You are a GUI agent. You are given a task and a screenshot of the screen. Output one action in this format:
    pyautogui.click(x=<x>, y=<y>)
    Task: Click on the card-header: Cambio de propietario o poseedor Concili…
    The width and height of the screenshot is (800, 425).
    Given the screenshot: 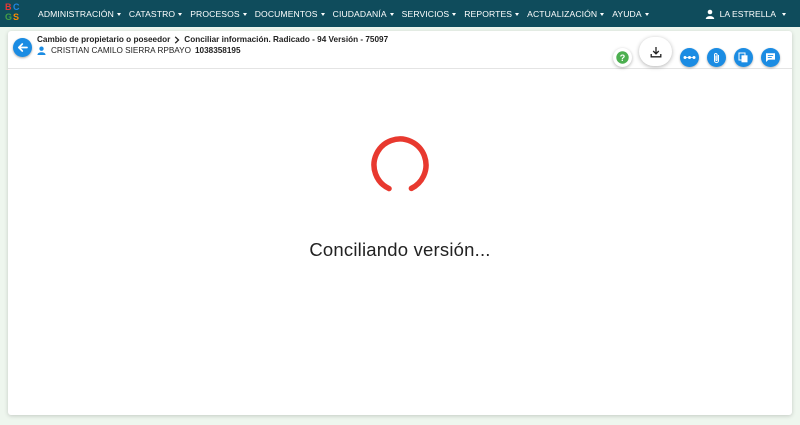 What is the action you would take?
    pyautogui.click(x=400, y=50)
    